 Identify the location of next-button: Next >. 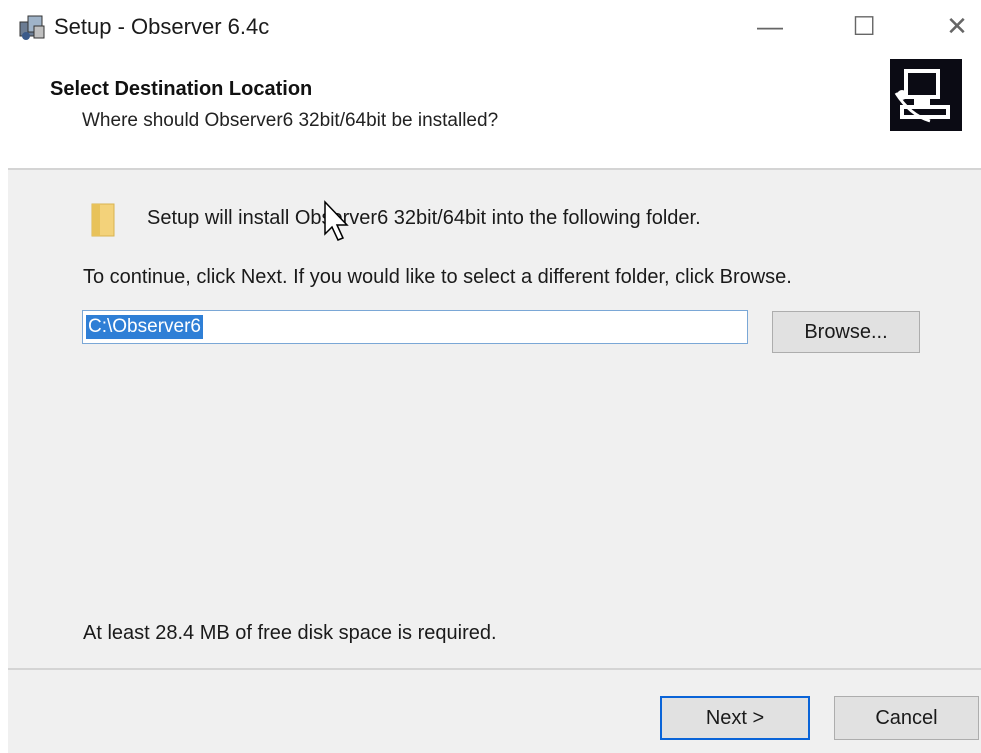
(735, 718).